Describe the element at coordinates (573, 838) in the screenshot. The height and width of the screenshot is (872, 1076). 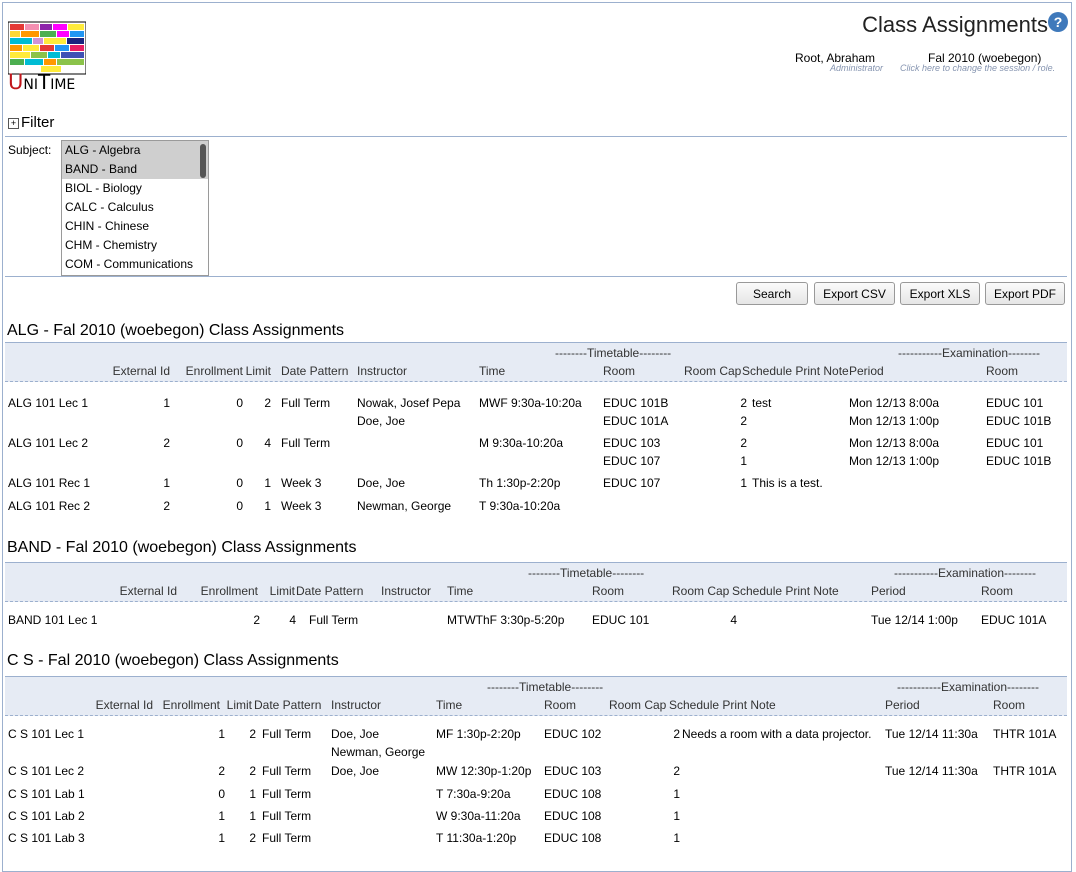
I see `room: EDUC 108` at that location.